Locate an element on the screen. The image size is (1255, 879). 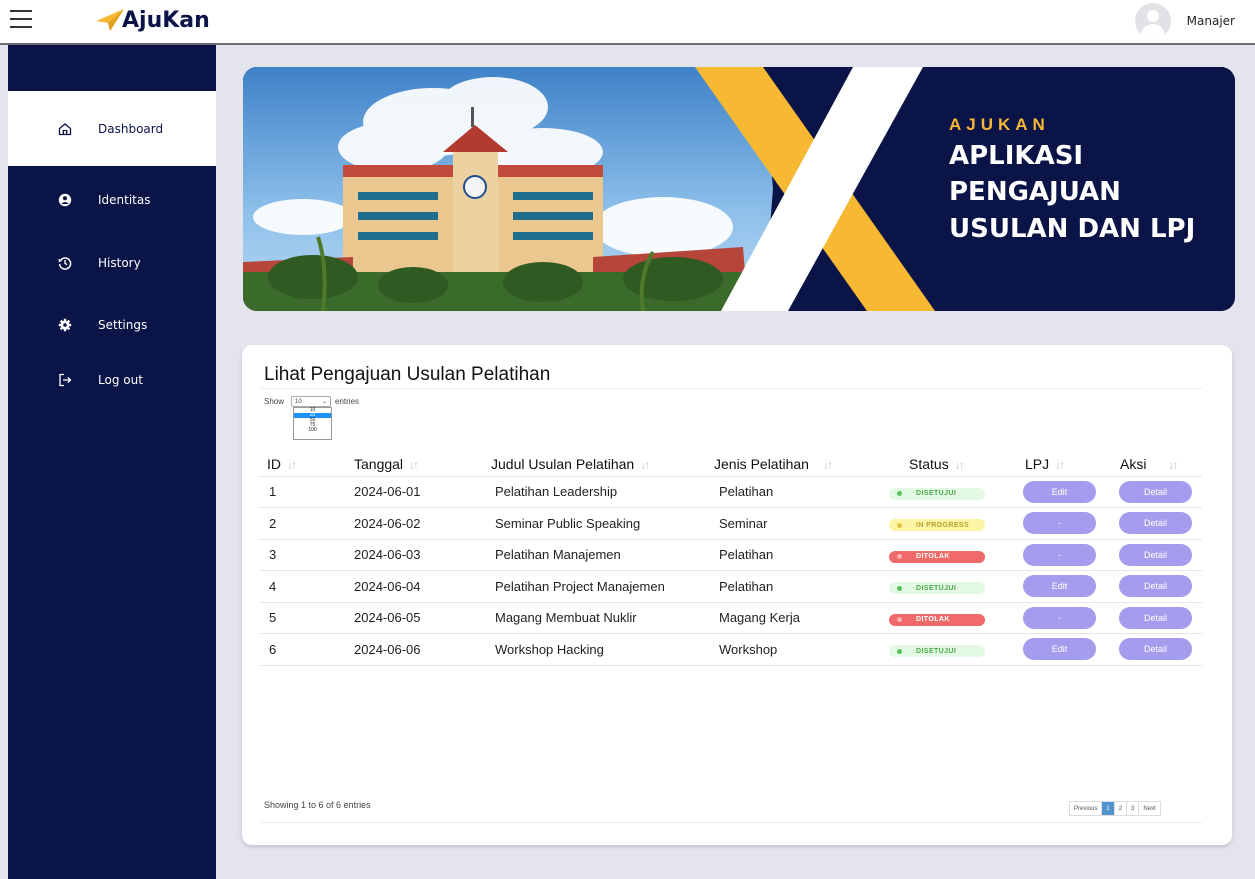
sidebar-item-settings: Settings is located at coordinates (112, 325).